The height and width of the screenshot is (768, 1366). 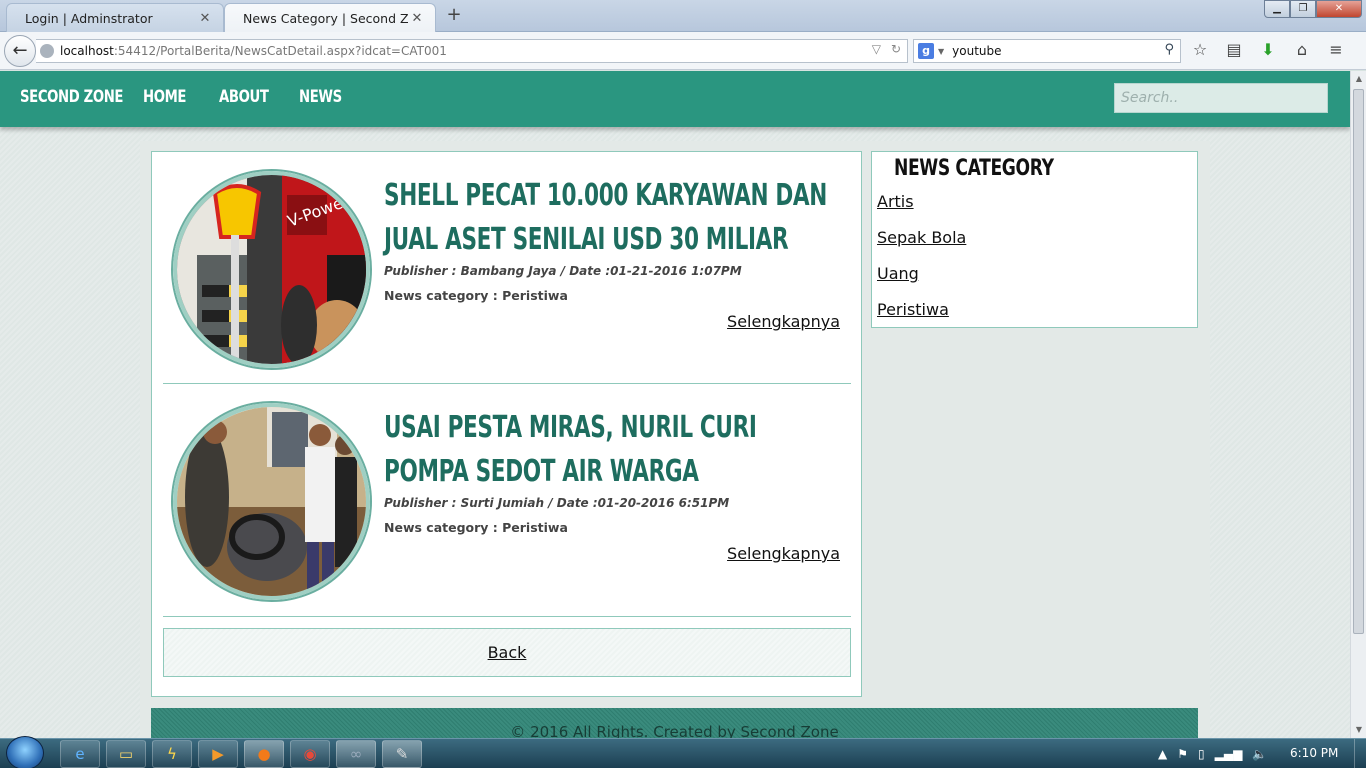 What do you see at coordinates (1169, 49) in the screenshot?
I see `magnifier-icon: ⚲` at bounding box center [1169, 49].